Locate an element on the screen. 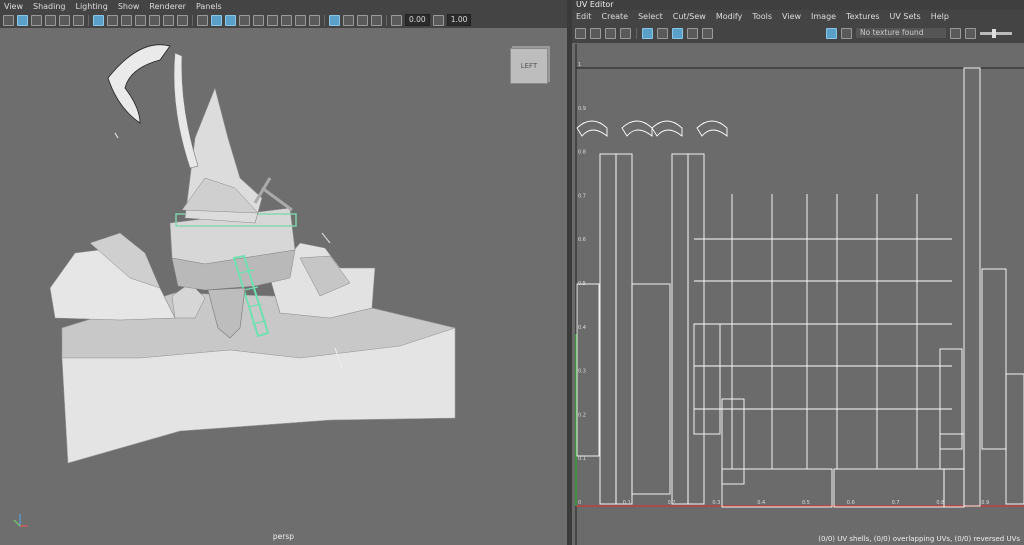  gamma-icon is located at coordinates (438, 20).